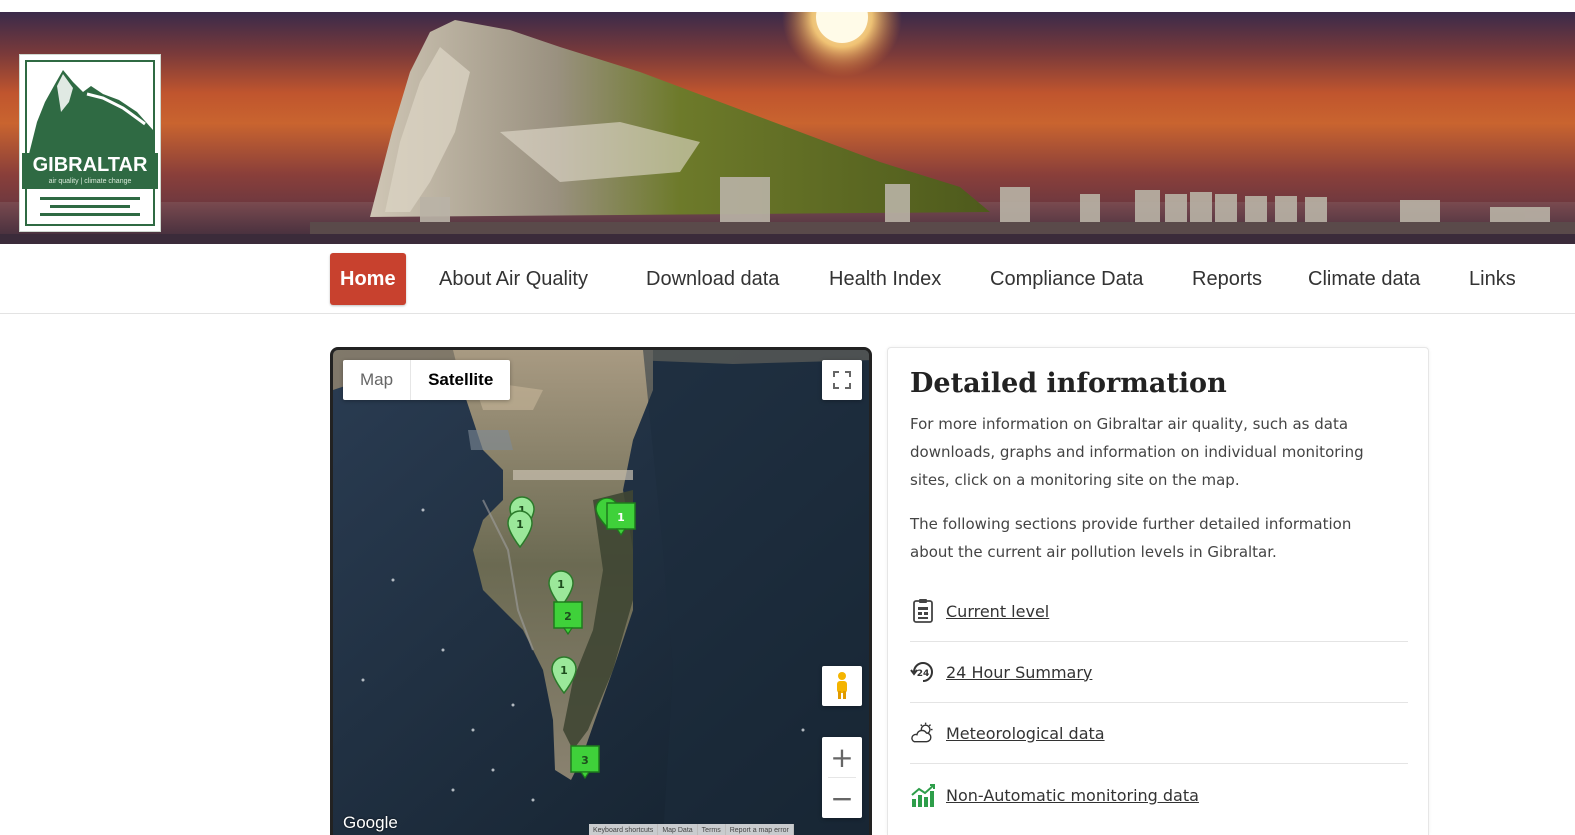  Describe the element at coordinates (1227, 279) in the screenshot. I see `nav-reports: Reports` at that location.